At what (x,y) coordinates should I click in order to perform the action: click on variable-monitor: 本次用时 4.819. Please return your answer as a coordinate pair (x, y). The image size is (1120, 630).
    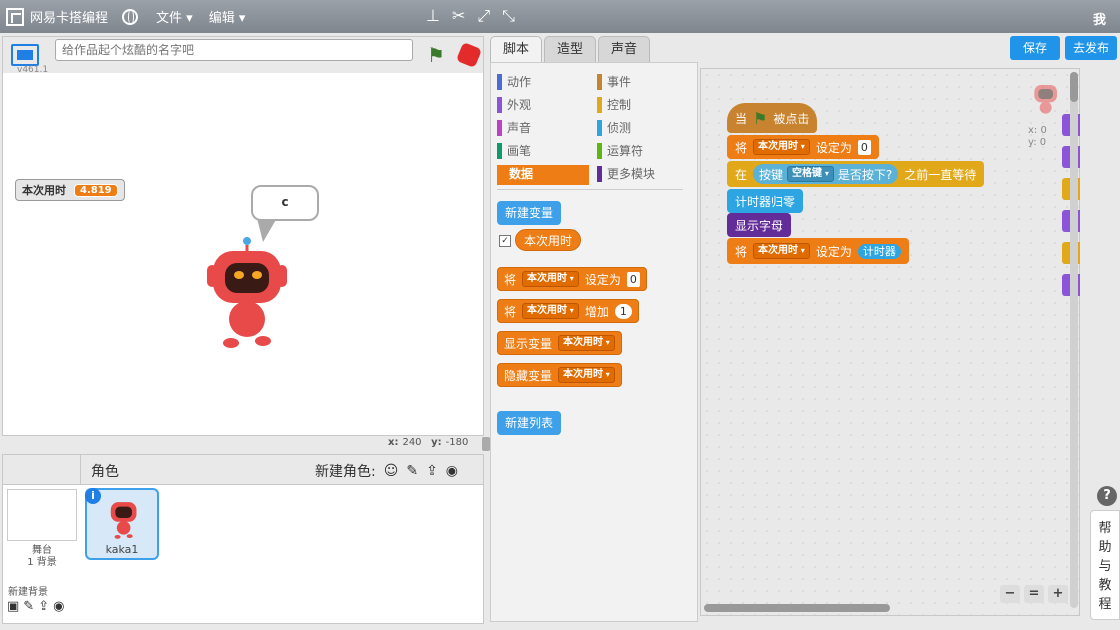
    Looking at the image, I should click on (70, 190).